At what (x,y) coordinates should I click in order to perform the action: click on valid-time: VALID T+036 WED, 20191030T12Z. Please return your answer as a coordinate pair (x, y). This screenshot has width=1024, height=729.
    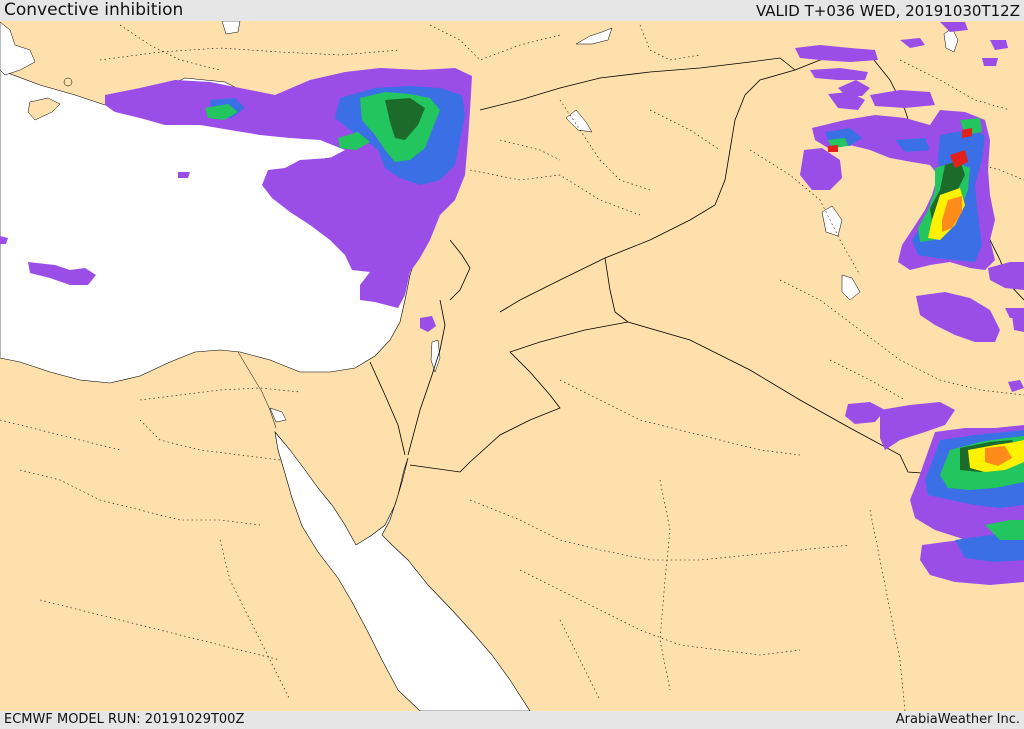
    Looking at the image, I should click on (887, 11).